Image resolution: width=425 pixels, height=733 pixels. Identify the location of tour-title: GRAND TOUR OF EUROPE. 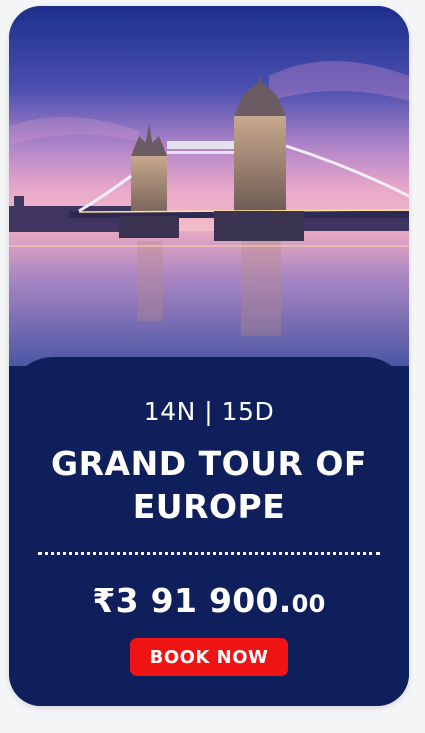
(209, 485).